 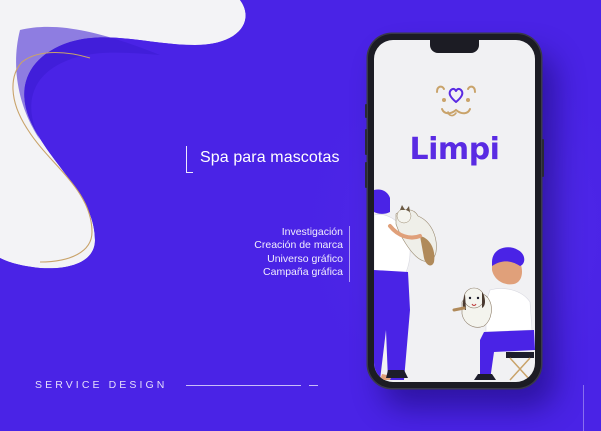 I want to click on woman-with-cat, so click(x=405, y=284).